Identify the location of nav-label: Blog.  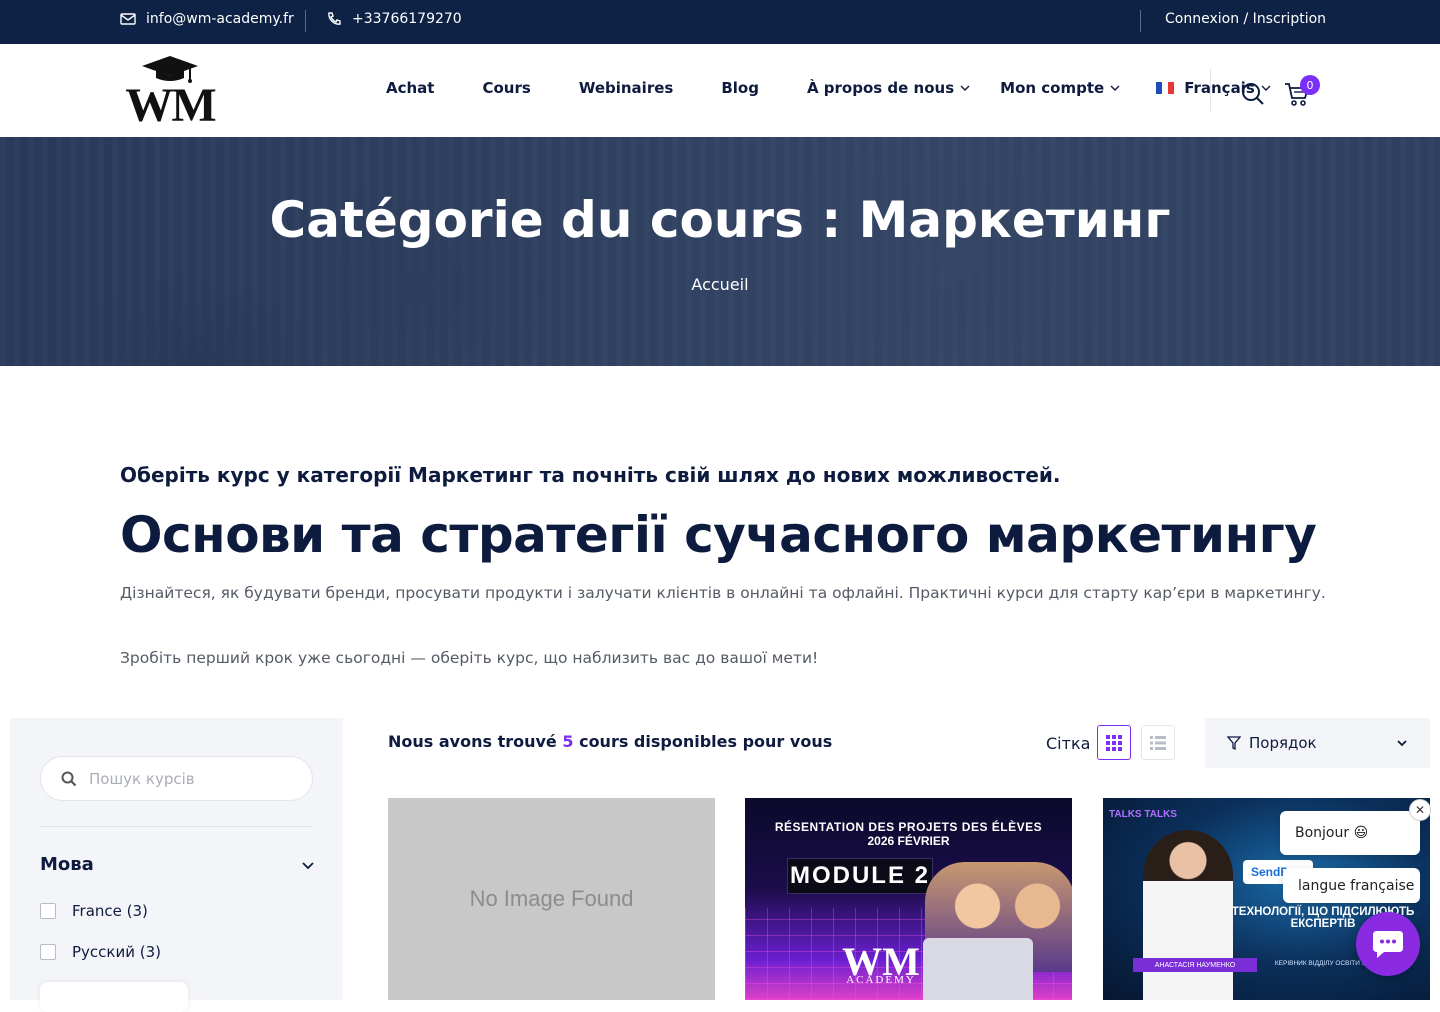
(740, 88).